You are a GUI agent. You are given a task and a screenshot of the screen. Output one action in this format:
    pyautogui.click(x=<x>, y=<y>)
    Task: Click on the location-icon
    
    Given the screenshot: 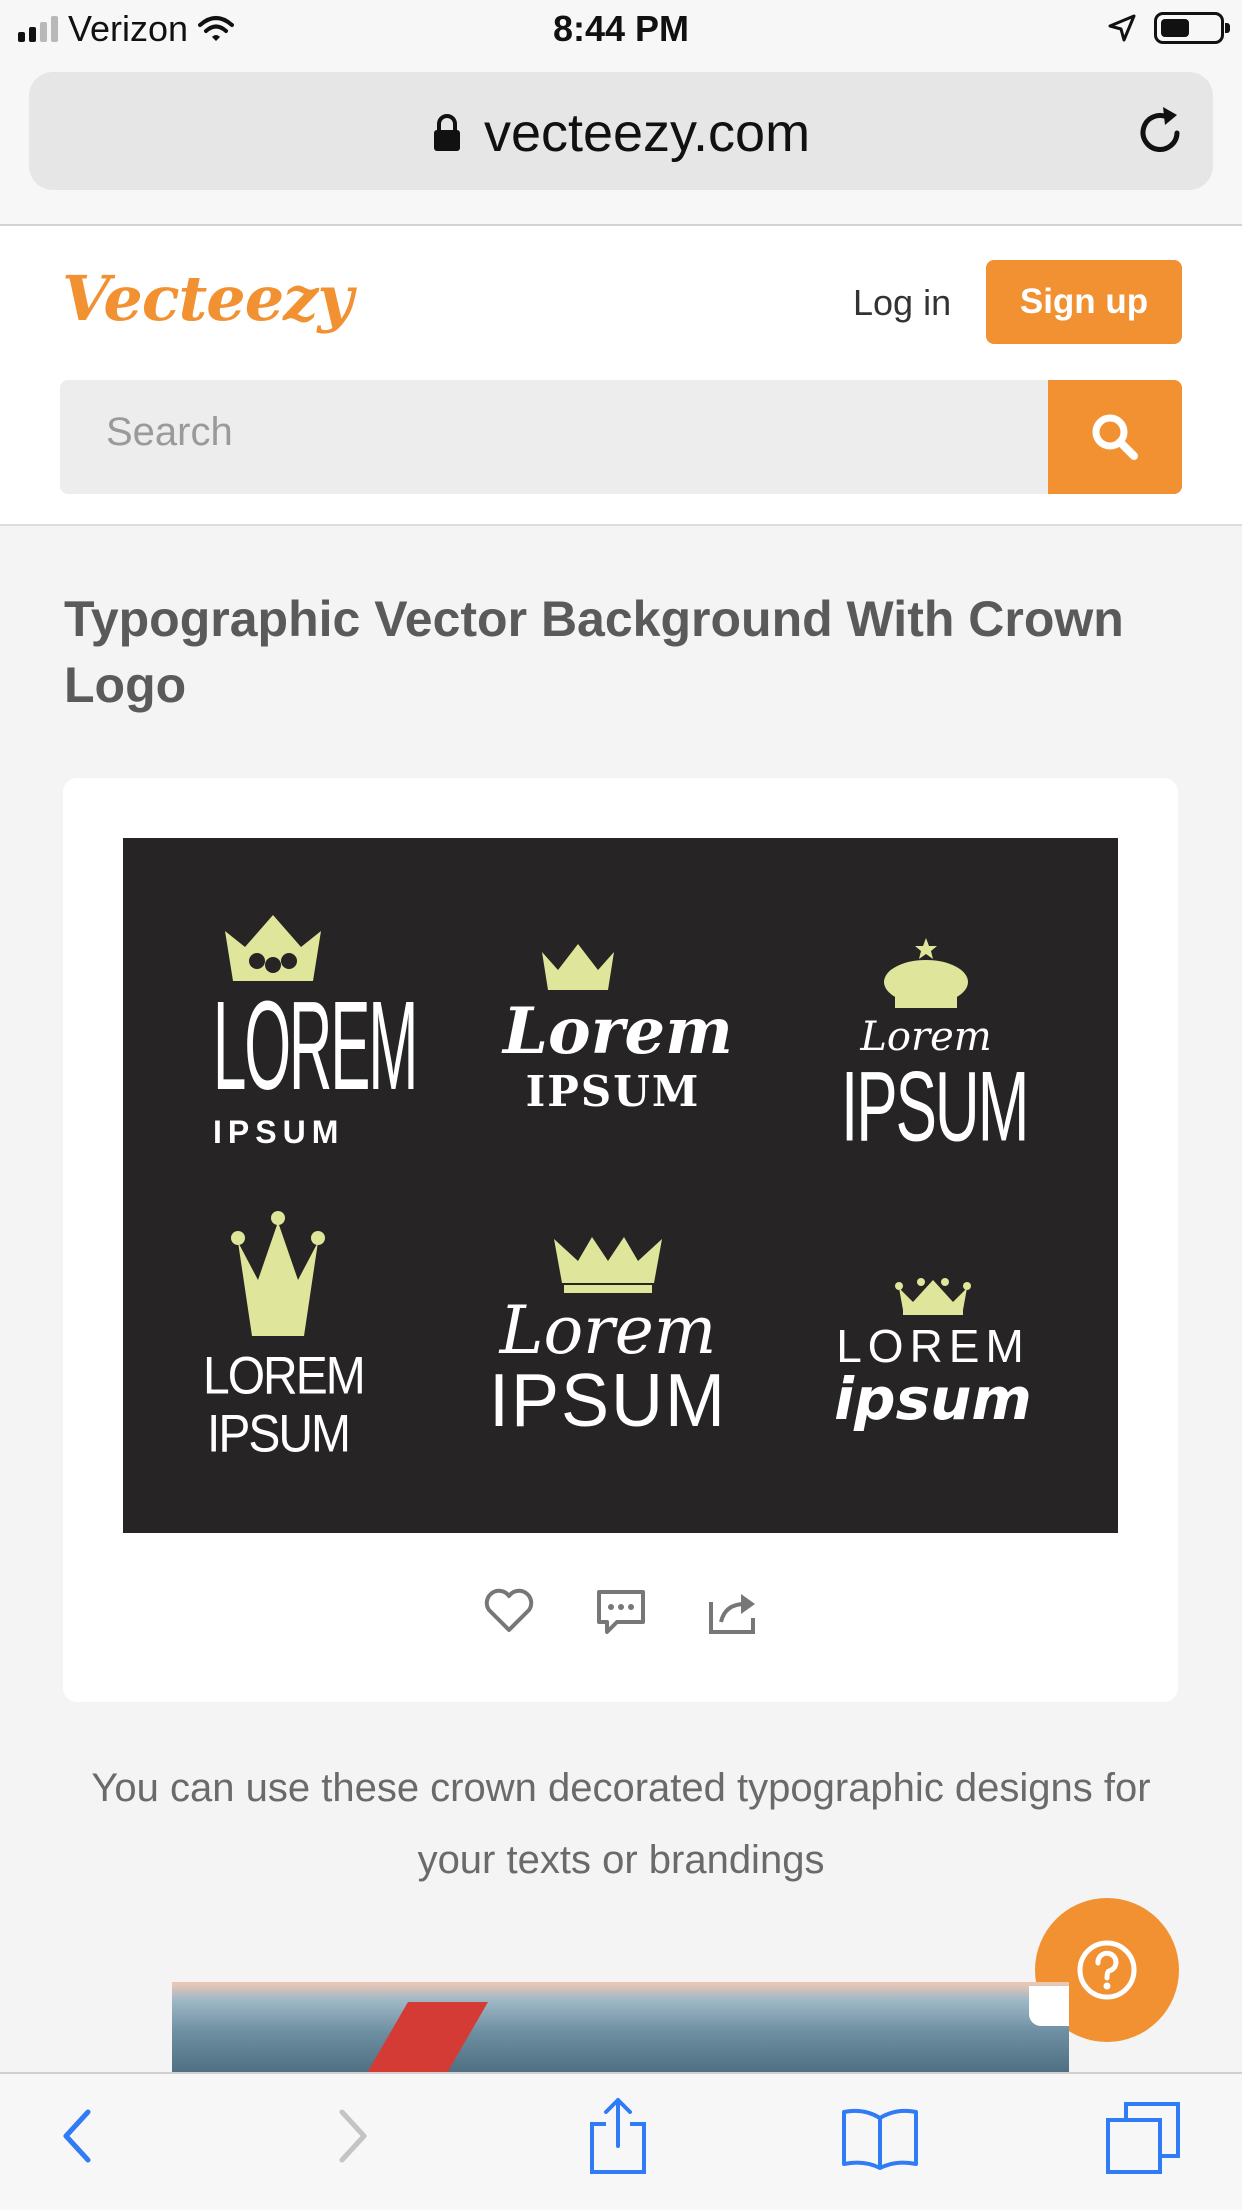 What is the action you would take?
    pyautogui.click(x=1122, y=28)
    